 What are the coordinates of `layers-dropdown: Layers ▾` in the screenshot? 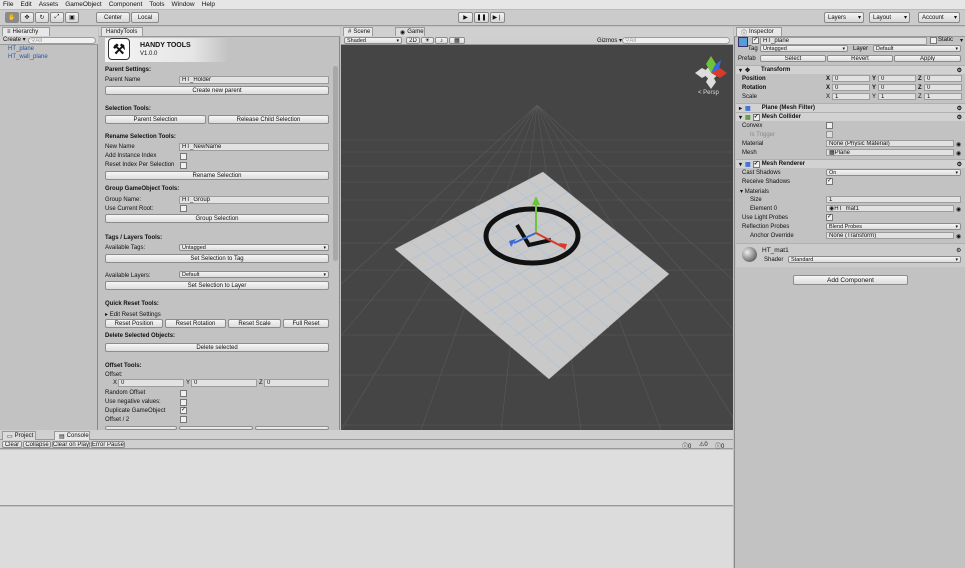 It's located at (844, 17).